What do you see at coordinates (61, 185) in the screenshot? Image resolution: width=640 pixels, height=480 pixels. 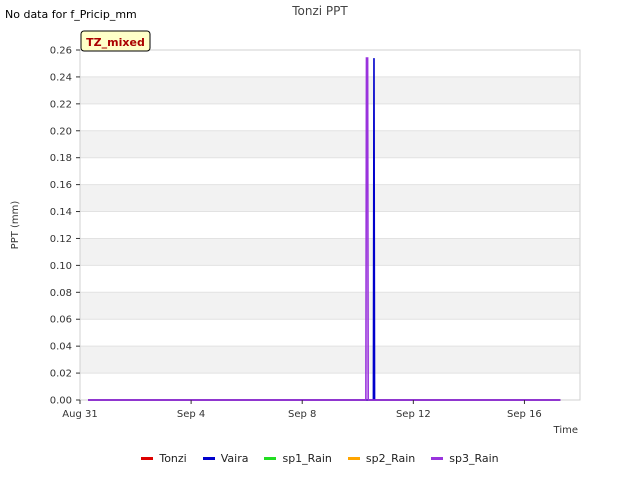 I see `y-tick-label: 0.16` at bounding box center [61, 185].